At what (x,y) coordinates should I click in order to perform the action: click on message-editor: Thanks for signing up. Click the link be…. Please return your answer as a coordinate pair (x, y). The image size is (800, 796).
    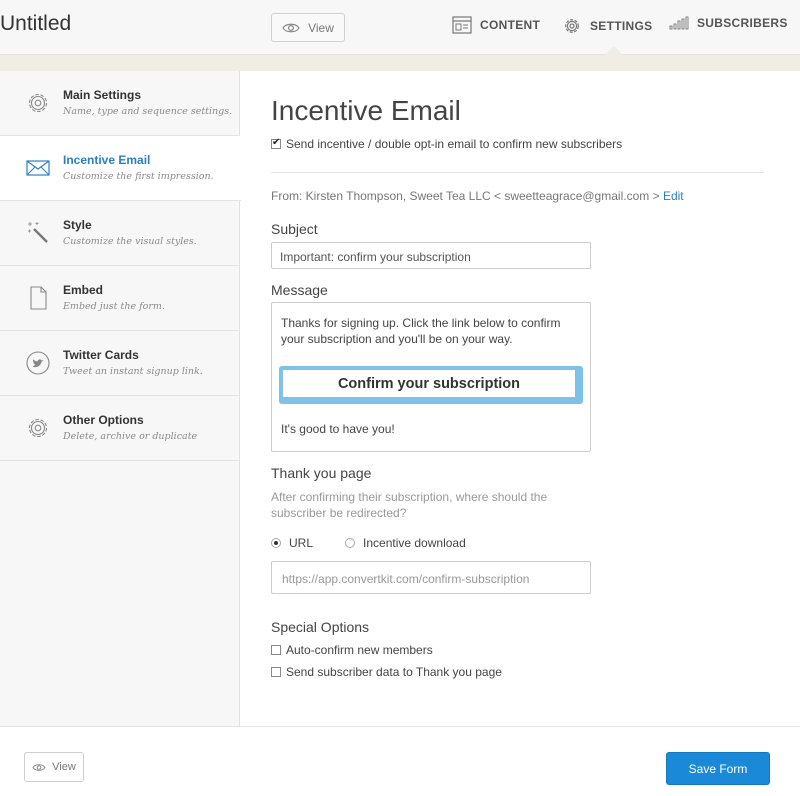
    Looking at the image, I should click on (431, 377).